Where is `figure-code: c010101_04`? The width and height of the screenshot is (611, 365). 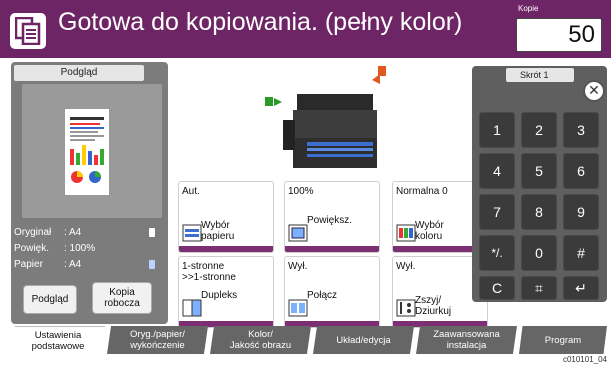
figure-code: c010101_04 is located at coordinates (584, 359).